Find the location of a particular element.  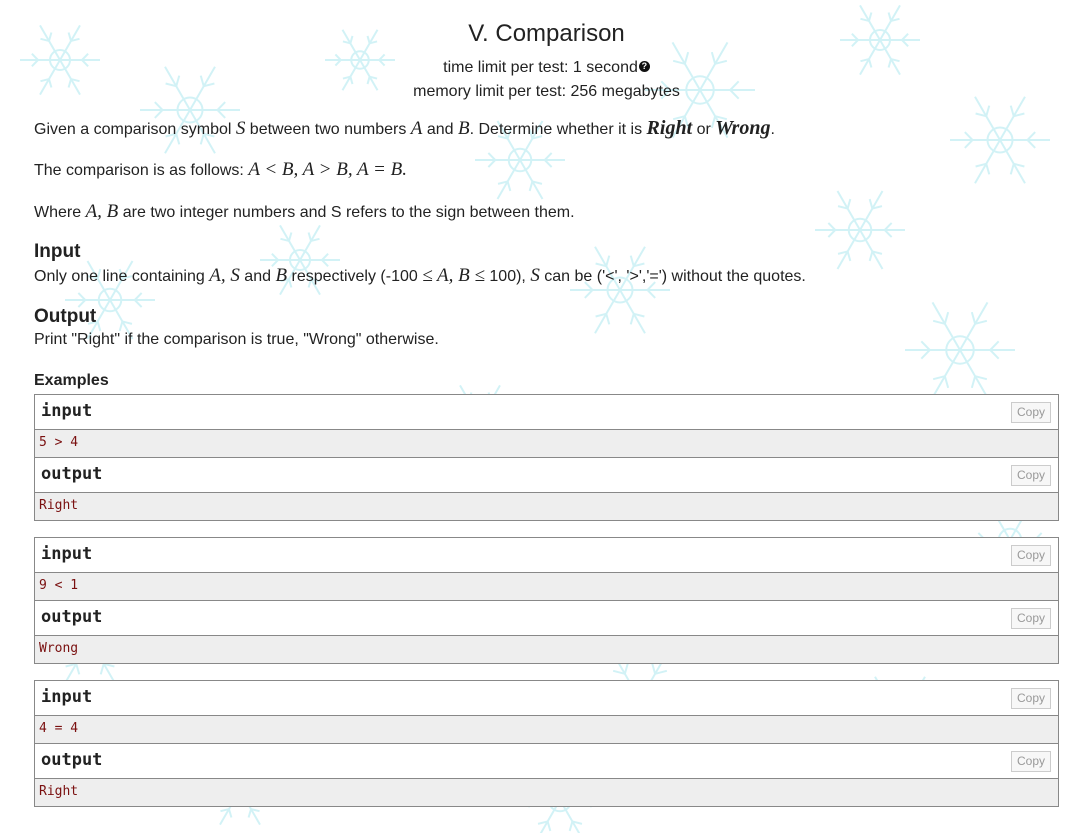

output-heading: Output is located at coordinates (65, 316).